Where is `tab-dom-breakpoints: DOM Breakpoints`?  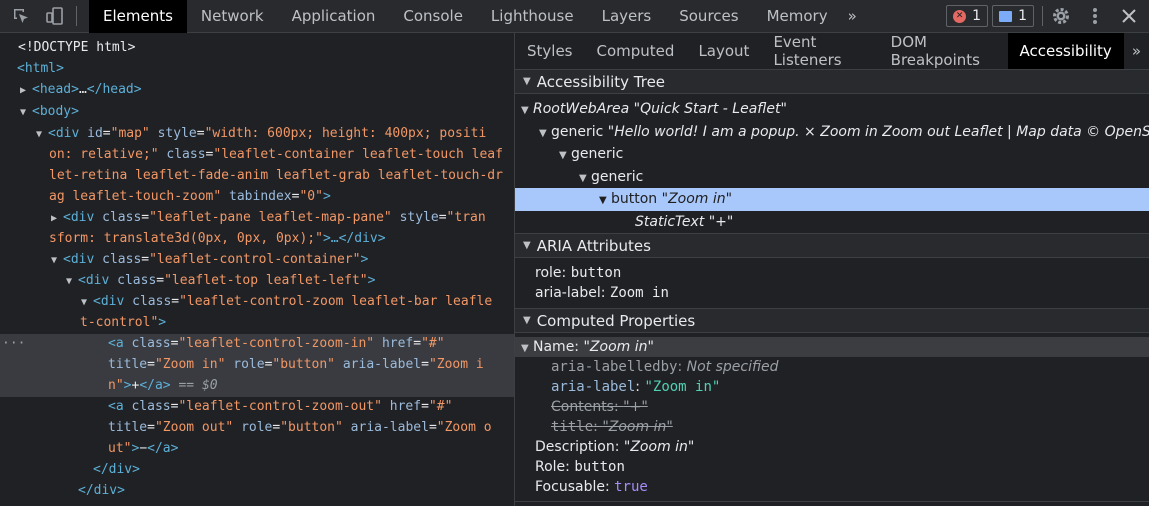 tab-dom-breakpoints: DOM Breakpoints is located at coordinates (943, 51).